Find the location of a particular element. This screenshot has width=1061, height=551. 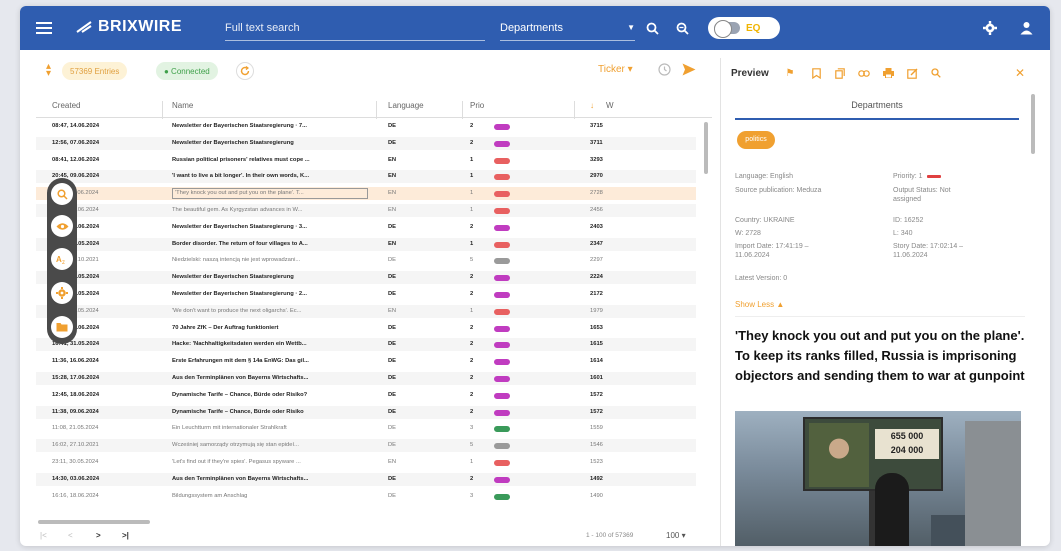

link-icon is located at coordinates (864, 73).